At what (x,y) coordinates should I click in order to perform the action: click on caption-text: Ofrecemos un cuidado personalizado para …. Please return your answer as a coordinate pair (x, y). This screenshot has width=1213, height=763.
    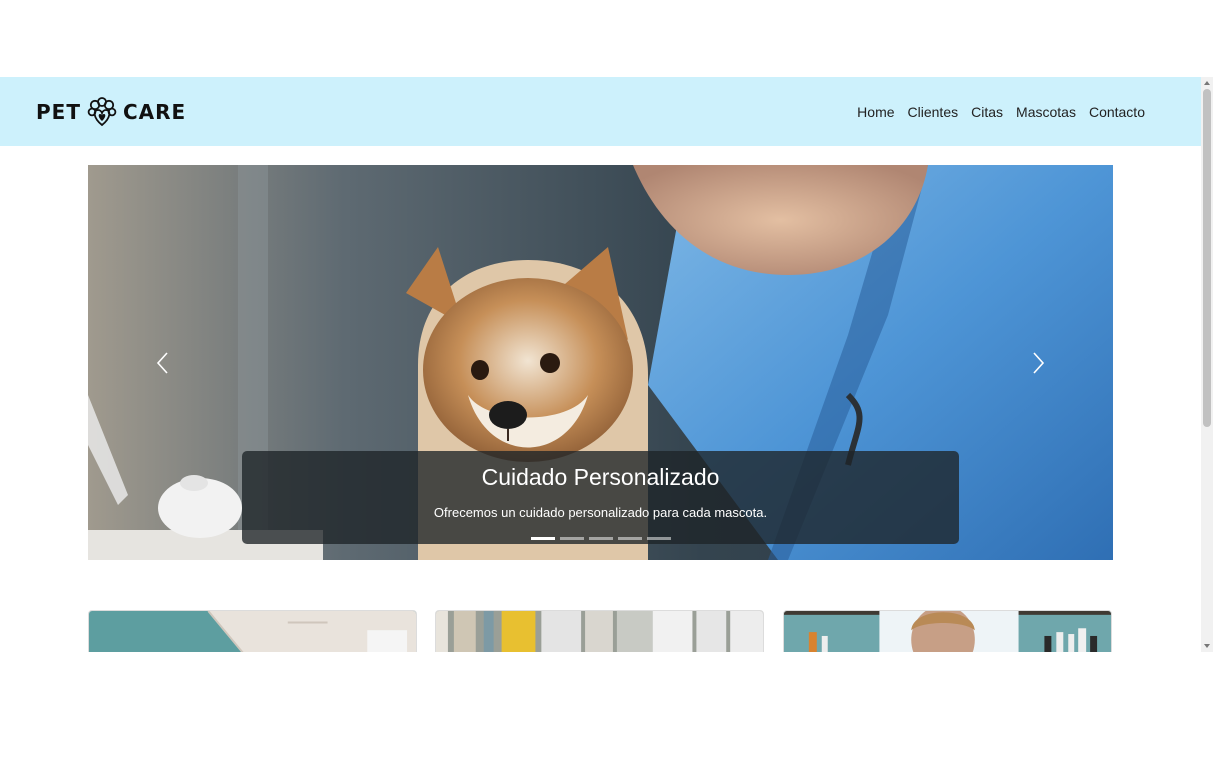
    Looking at the image, I should click on (600, 512).